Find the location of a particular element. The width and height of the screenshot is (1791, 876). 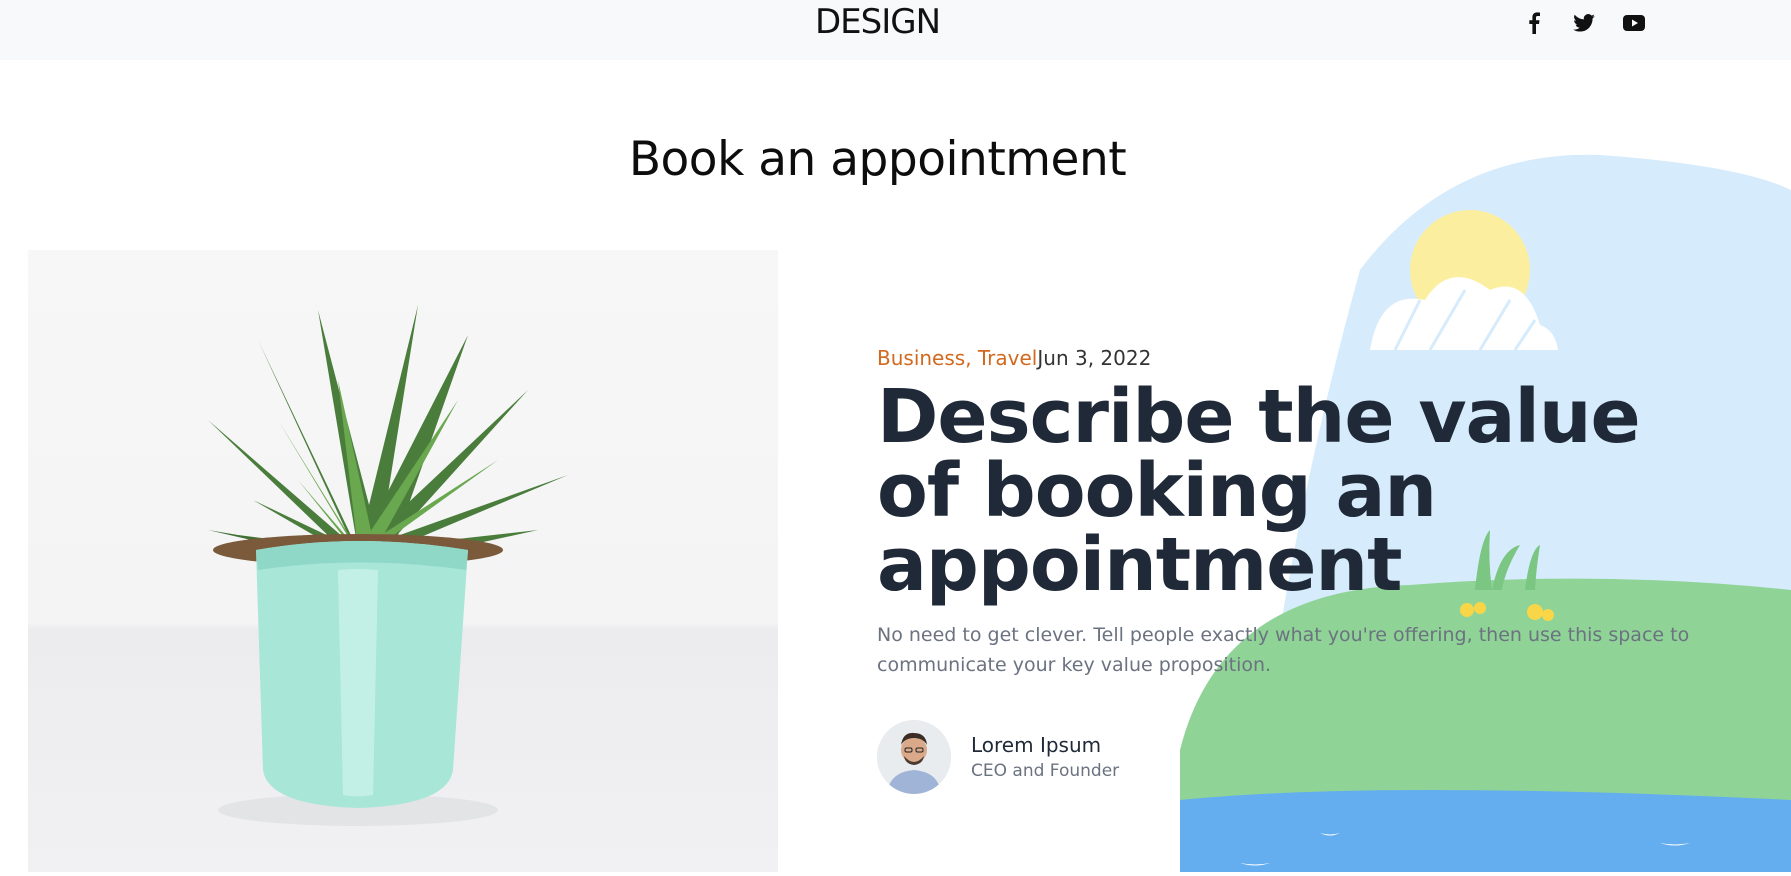

social-links is located at coordinates (1584, 23).